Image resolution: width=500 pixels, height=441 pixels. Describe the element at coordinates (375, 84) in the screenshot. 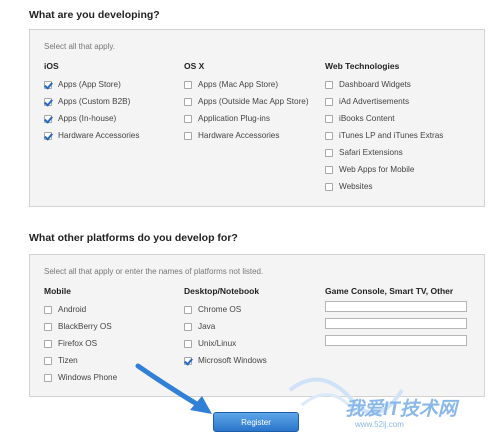

I see `option-label: Dashboard Widgets` at that location.